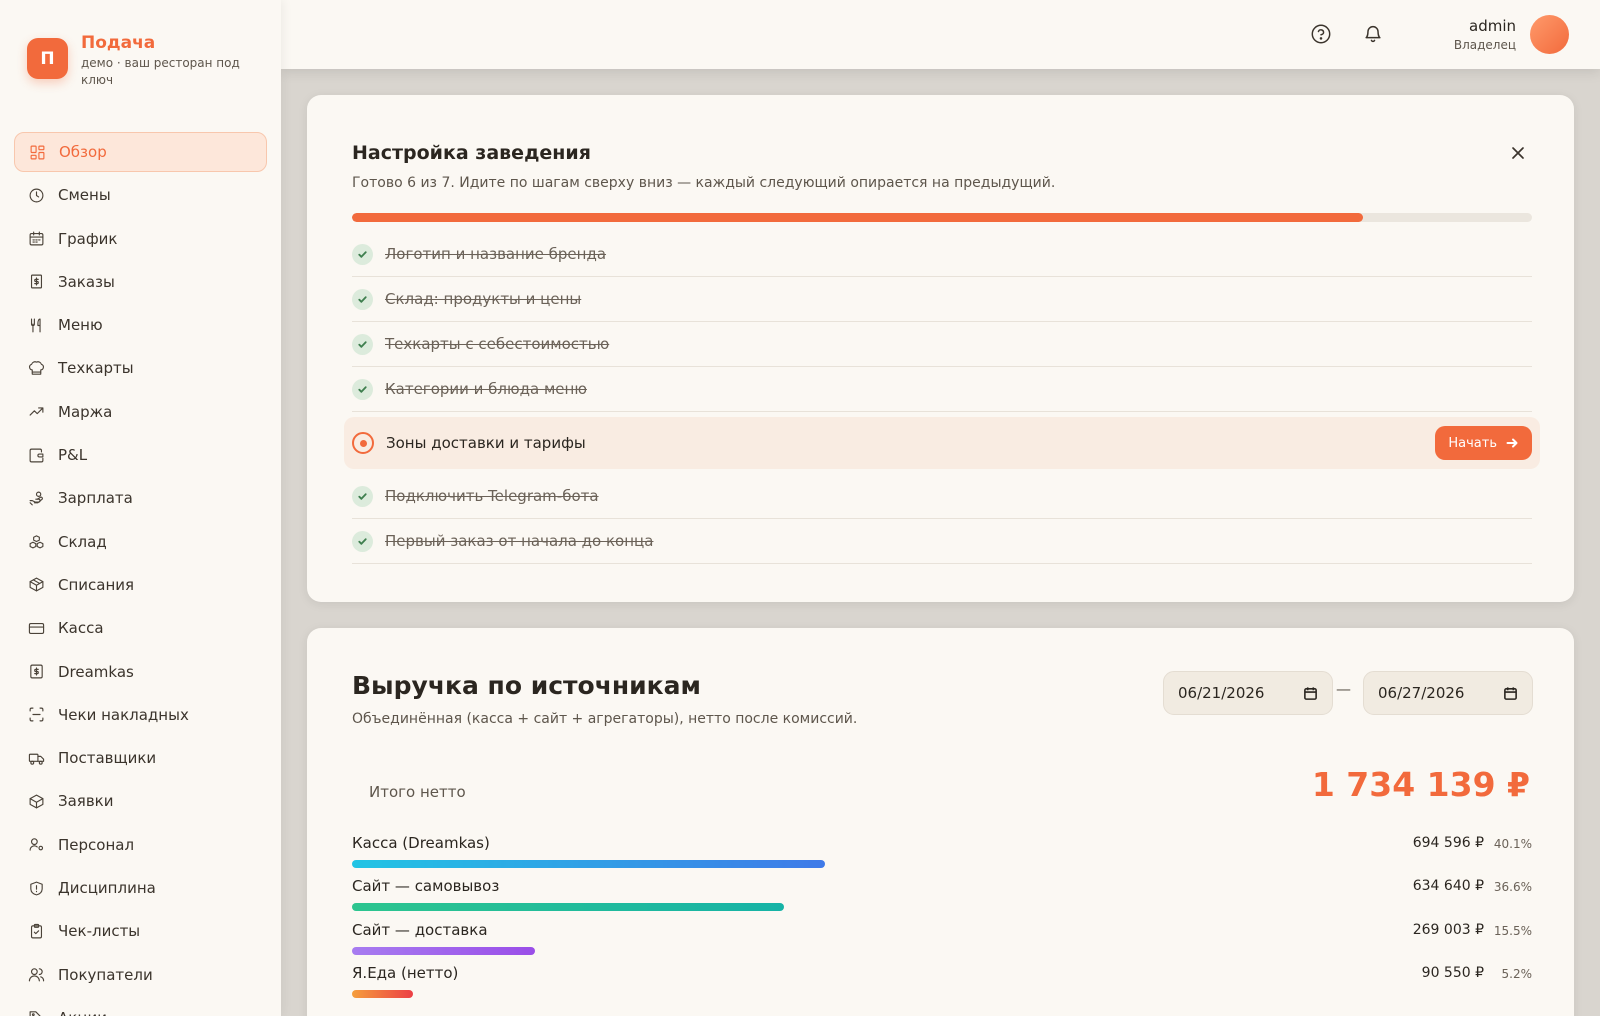 The width and height of the screenshot is (1600, 1016). What do you see at coordinates (140, 455) in the screenshot?
I see `sidebar-item-wallet: P&L` at bounding box center [140, 455].